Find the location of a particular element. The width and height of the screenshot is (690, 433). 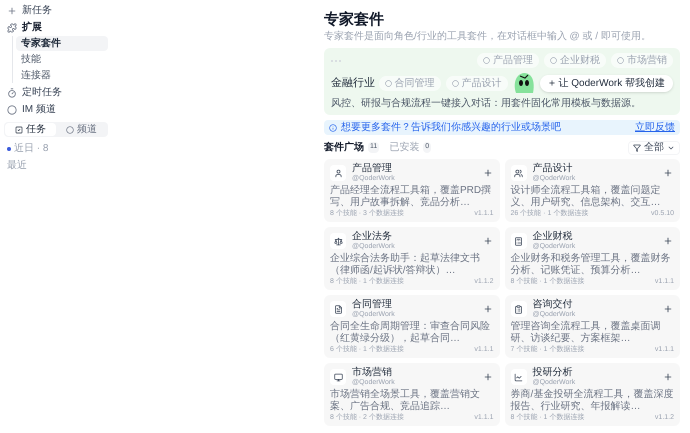

suite-chip: 合同管理 is located at coordinates (409, 83).